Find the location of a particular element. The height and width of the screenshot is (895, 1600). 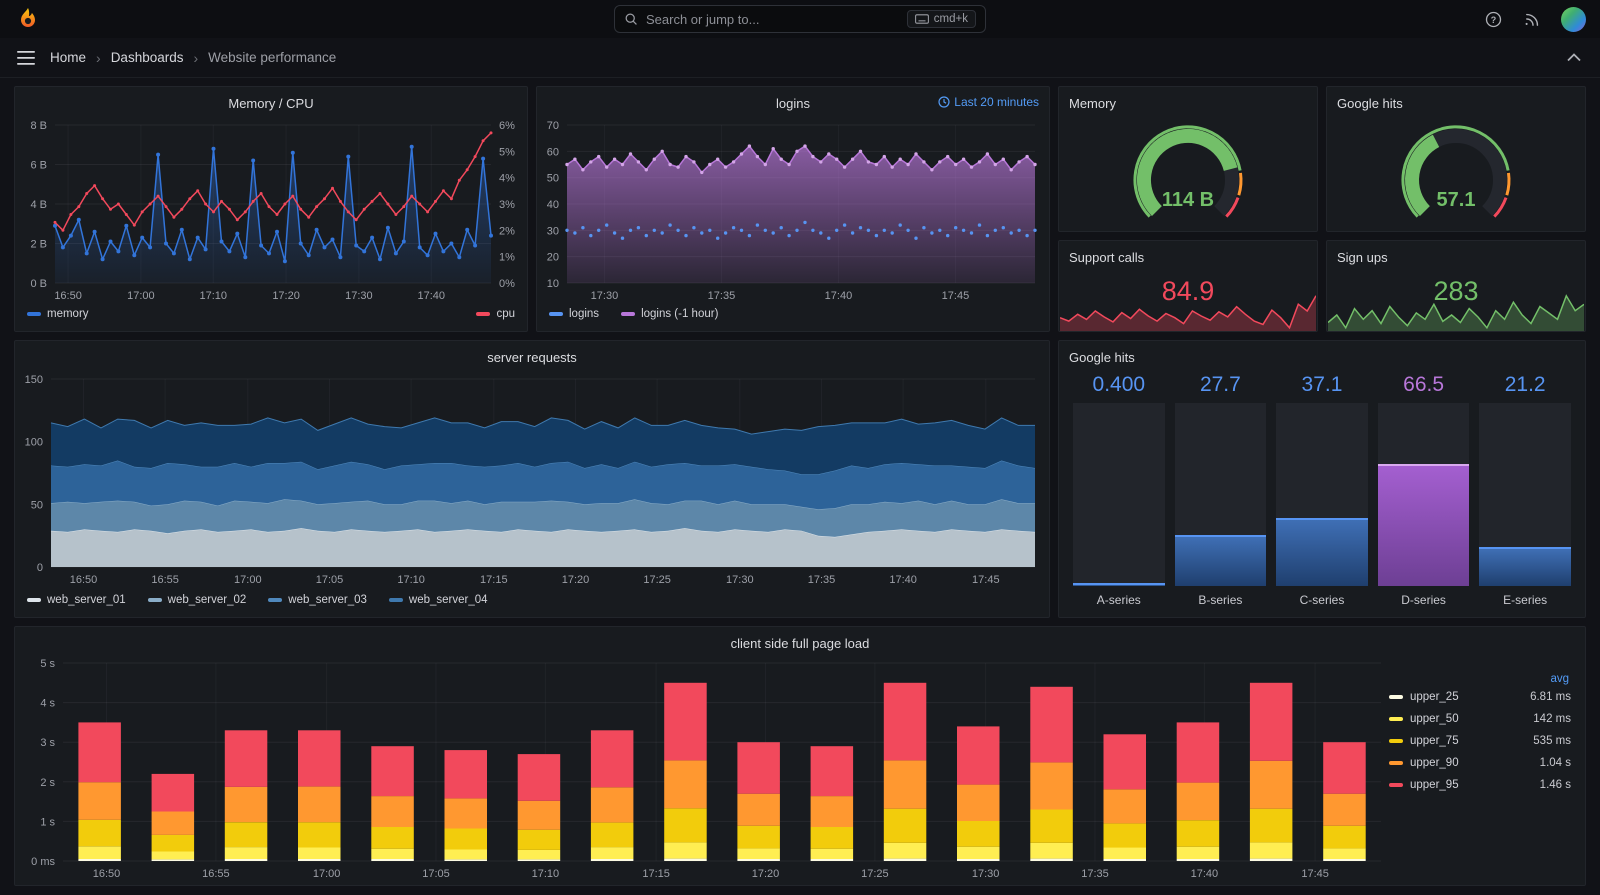

panel-title-google-hits-gauge: Google hits is located at coordinates (1456, 100).